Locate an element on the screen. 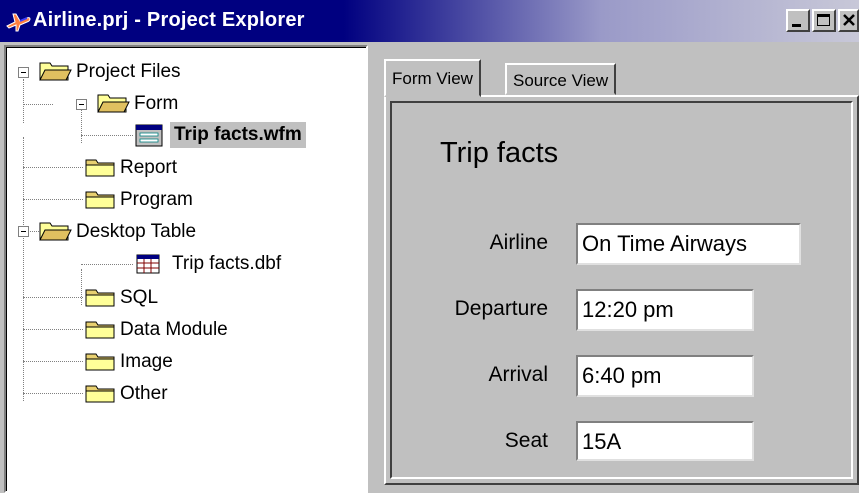 This screenshot has height=493, width=859. minimize-button is located at coordinates (798, 20).